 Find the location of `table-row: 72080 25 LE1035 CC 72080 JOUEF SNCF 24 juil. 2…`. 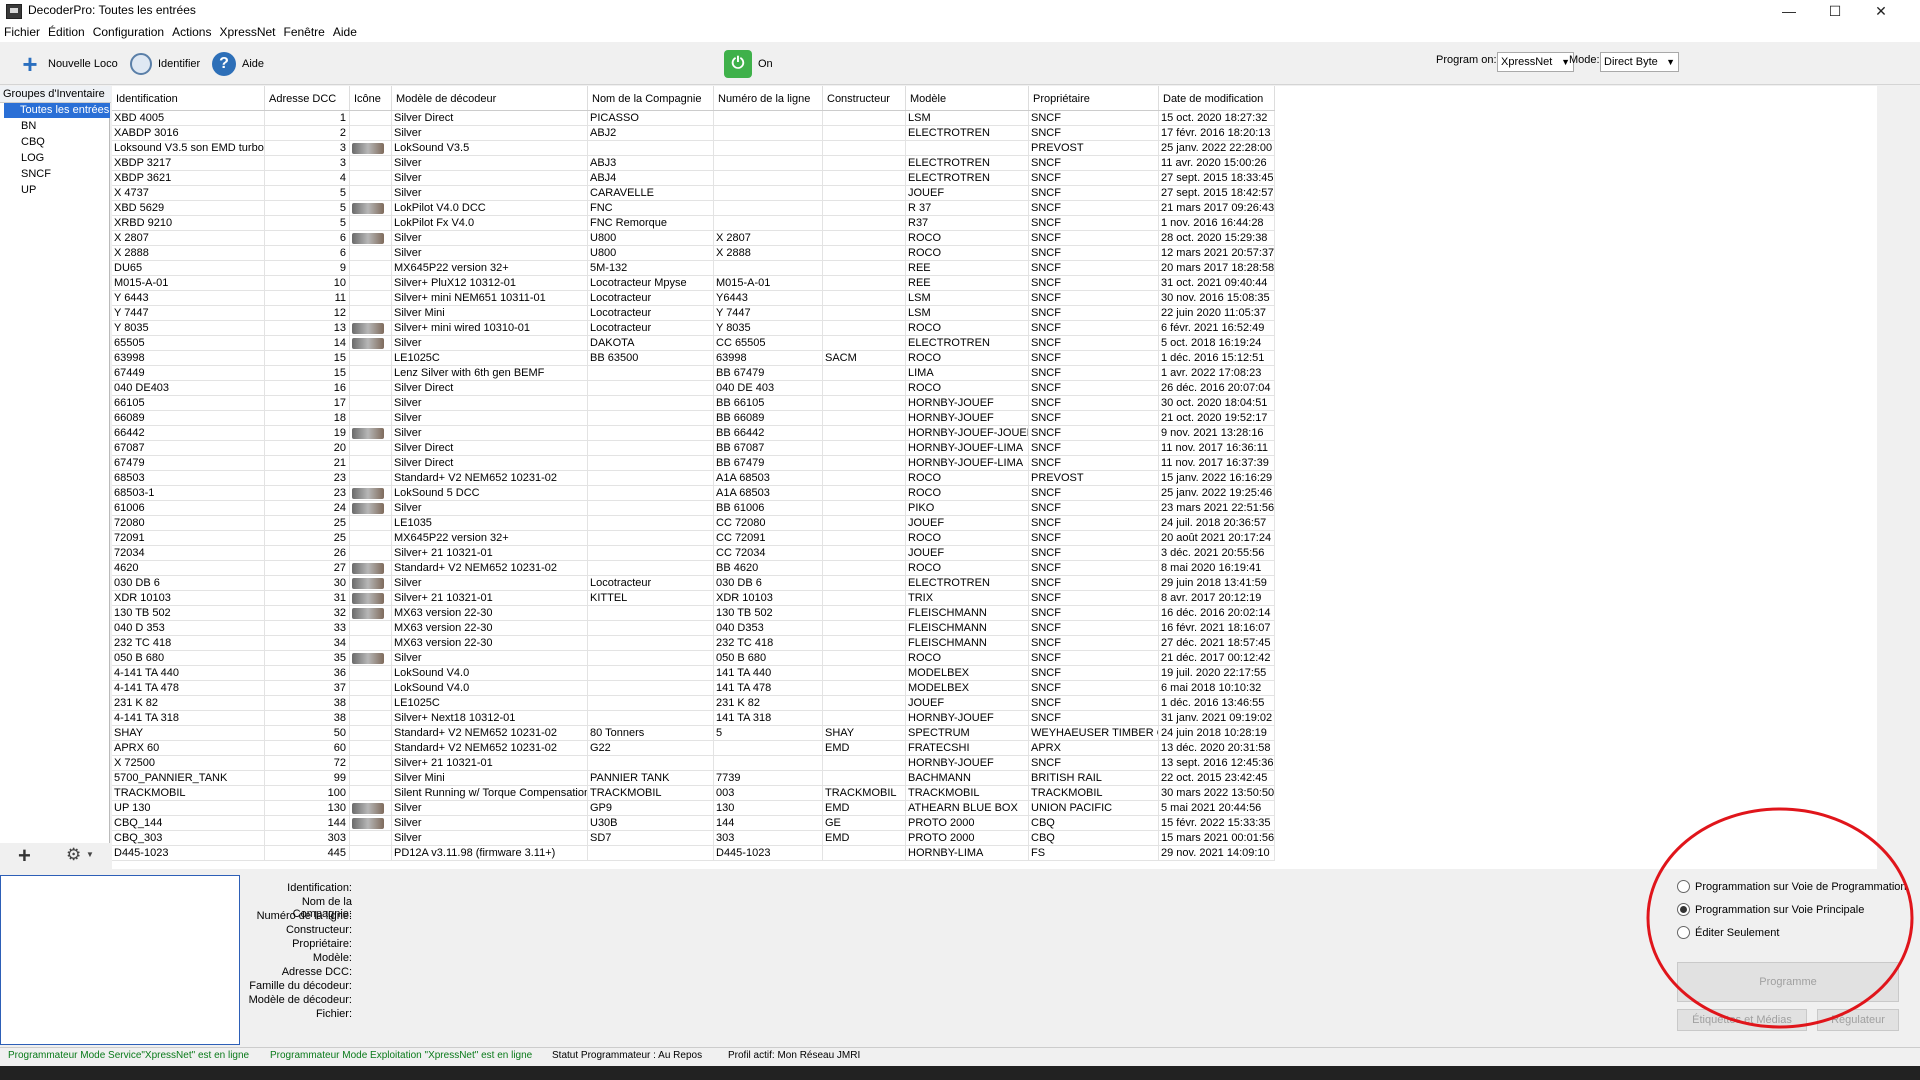

table-row: 72080 25 LE1035 CC 72080 JOUEF SNCF 24 juil. 2… is located at coordinates (693, 523).